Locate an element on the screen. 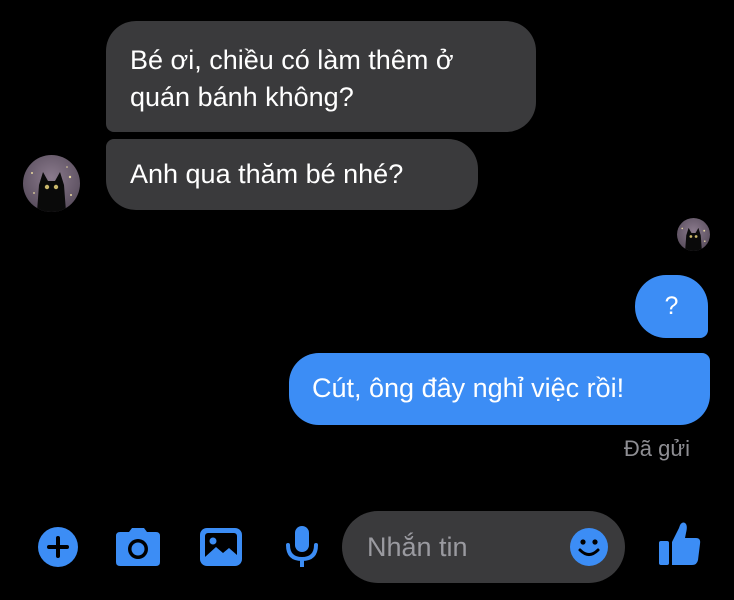  message-text: Cút, ông đây nghỉ việc rồi! is located at coordinates (468, 388).